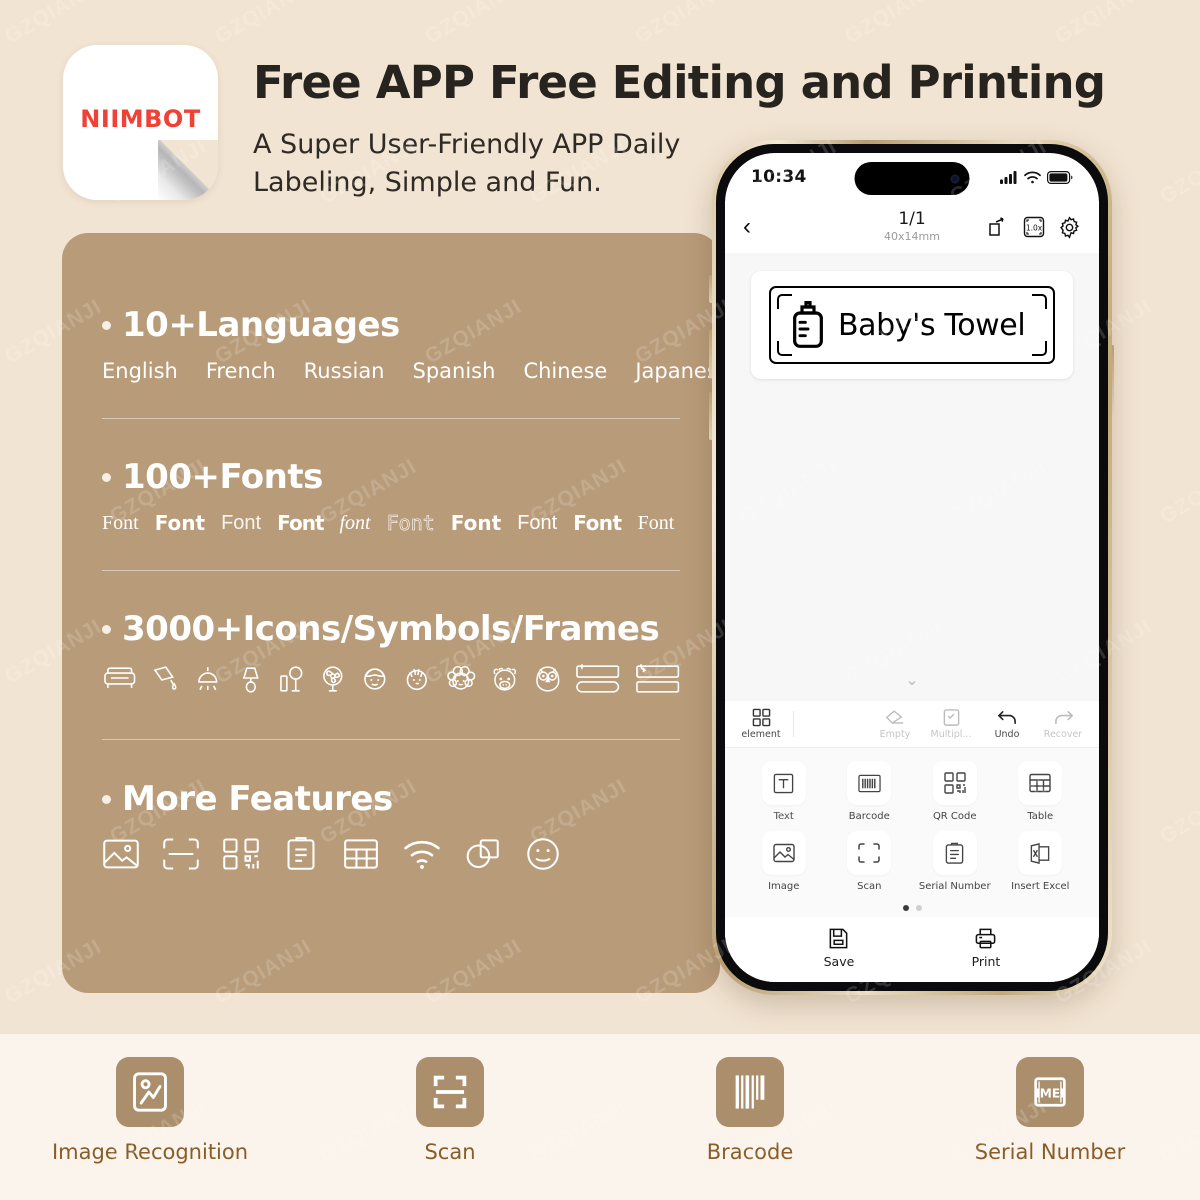 This screenshot has width=1200, height=1200. Describe the element at coordinates (416, 679) in the screenshot. I see `child-face-icon` at that location.